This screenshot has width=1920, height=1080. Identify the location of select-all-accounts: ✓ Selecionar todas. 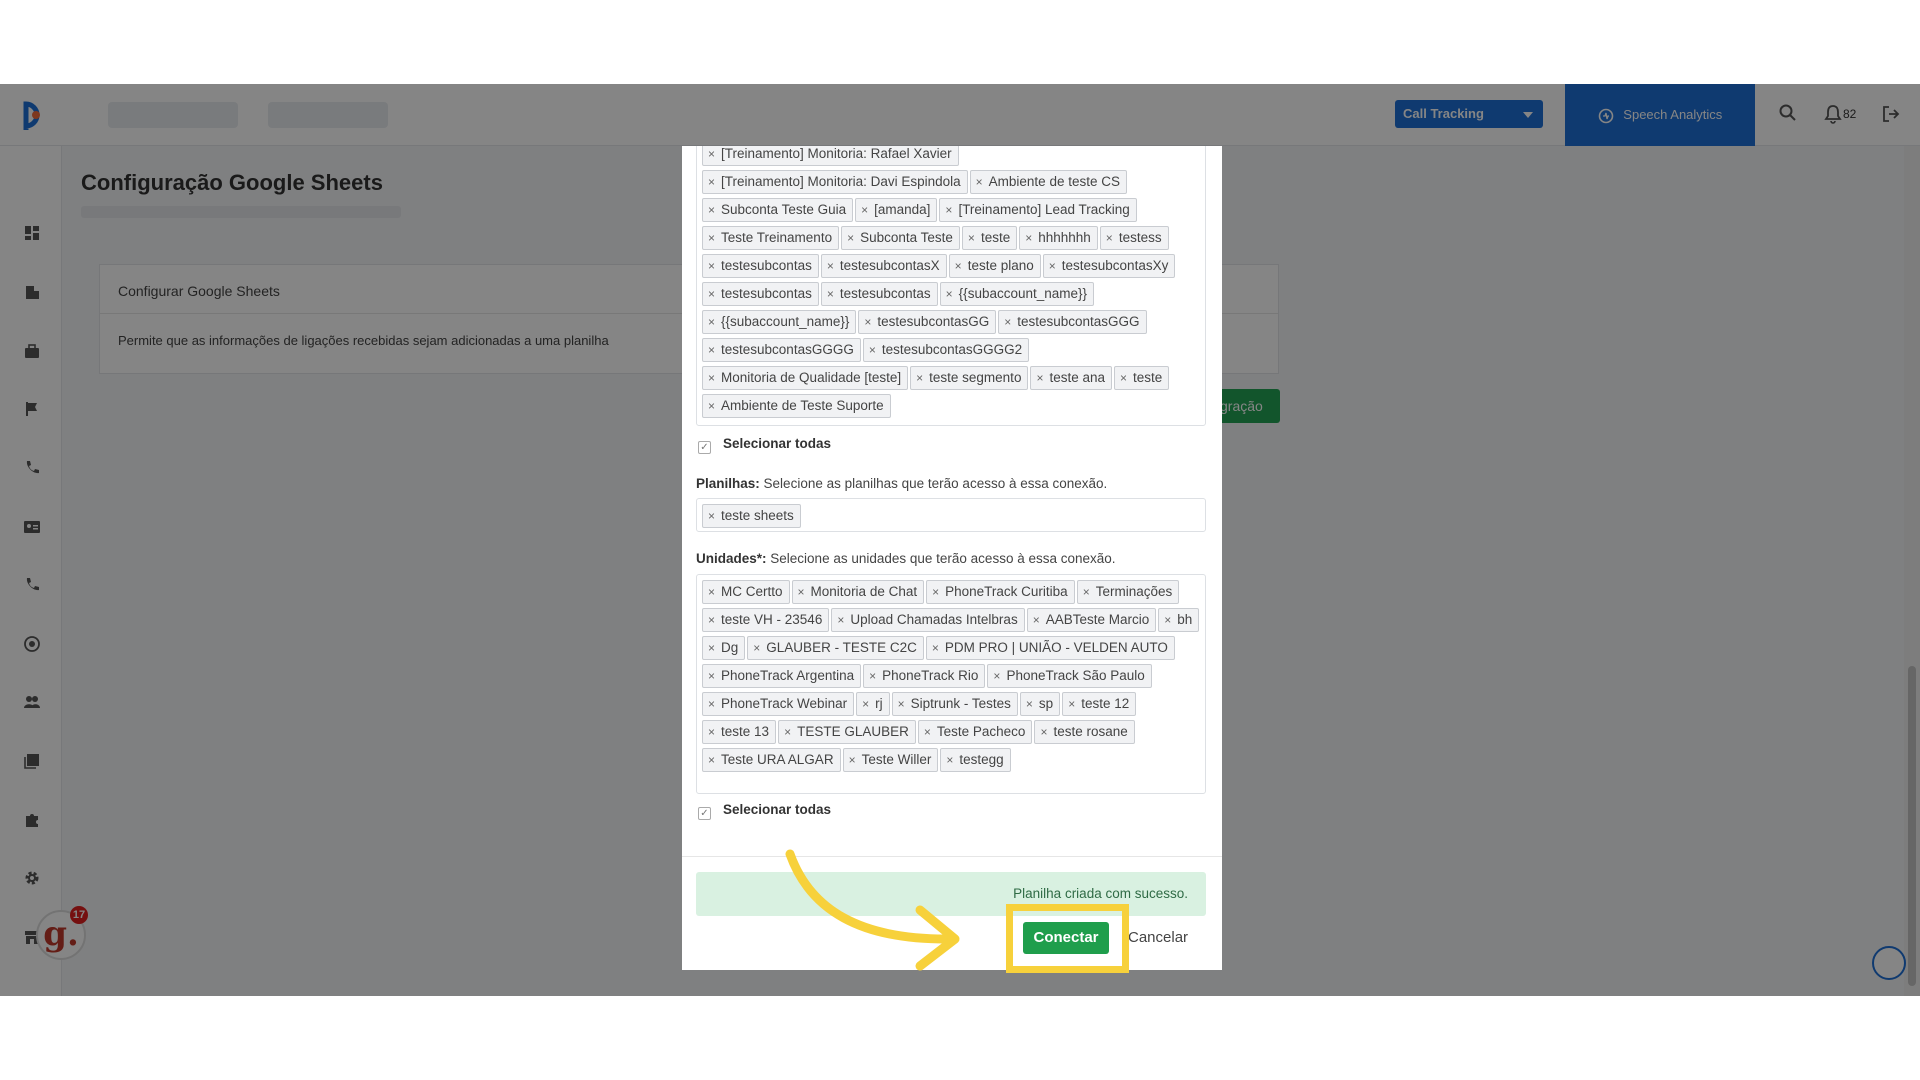
(764, 445).